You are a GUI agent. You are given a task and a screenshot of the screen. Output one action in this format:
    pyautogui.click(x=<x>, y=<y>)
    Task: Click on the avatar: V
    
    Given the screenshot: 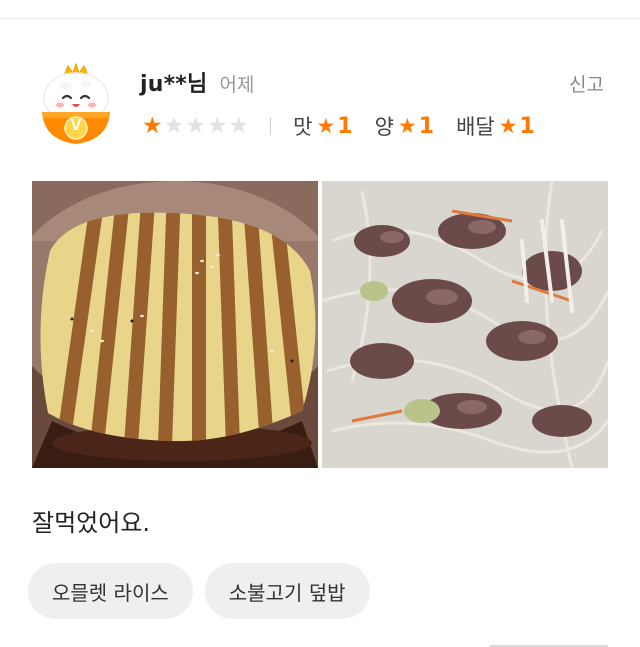 What is the action you would take?
    pyautogui.click(x=76, y=104)
    